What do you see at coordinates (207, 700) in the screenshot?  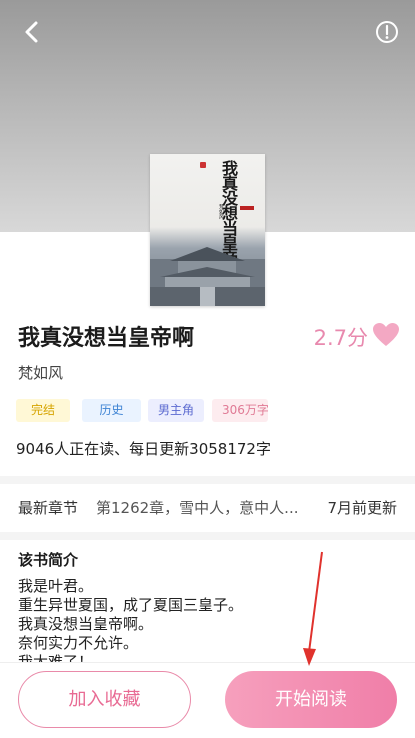 I see `bottom-action-bar: 加入收藏 开始阅读` at bounding box center [207, 700].